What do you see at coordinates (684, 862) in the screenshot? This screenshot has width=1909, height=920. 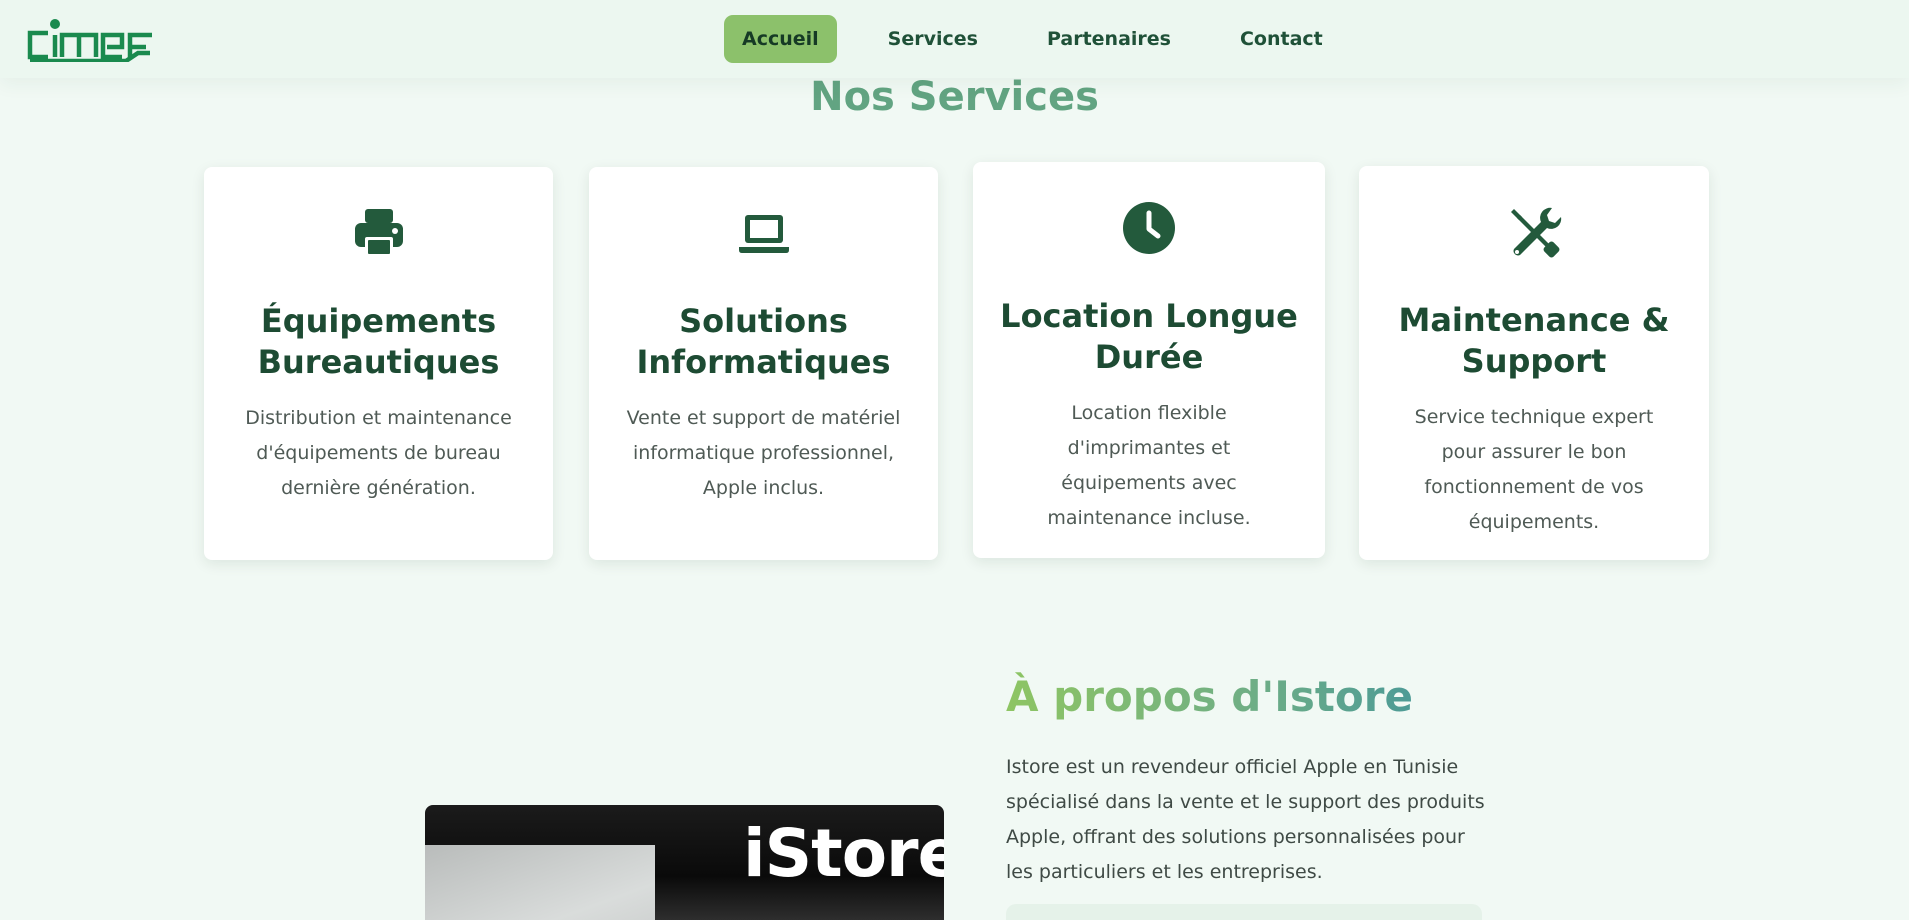 I see `istore-photo: iStore` at bounding box center [684, 862].